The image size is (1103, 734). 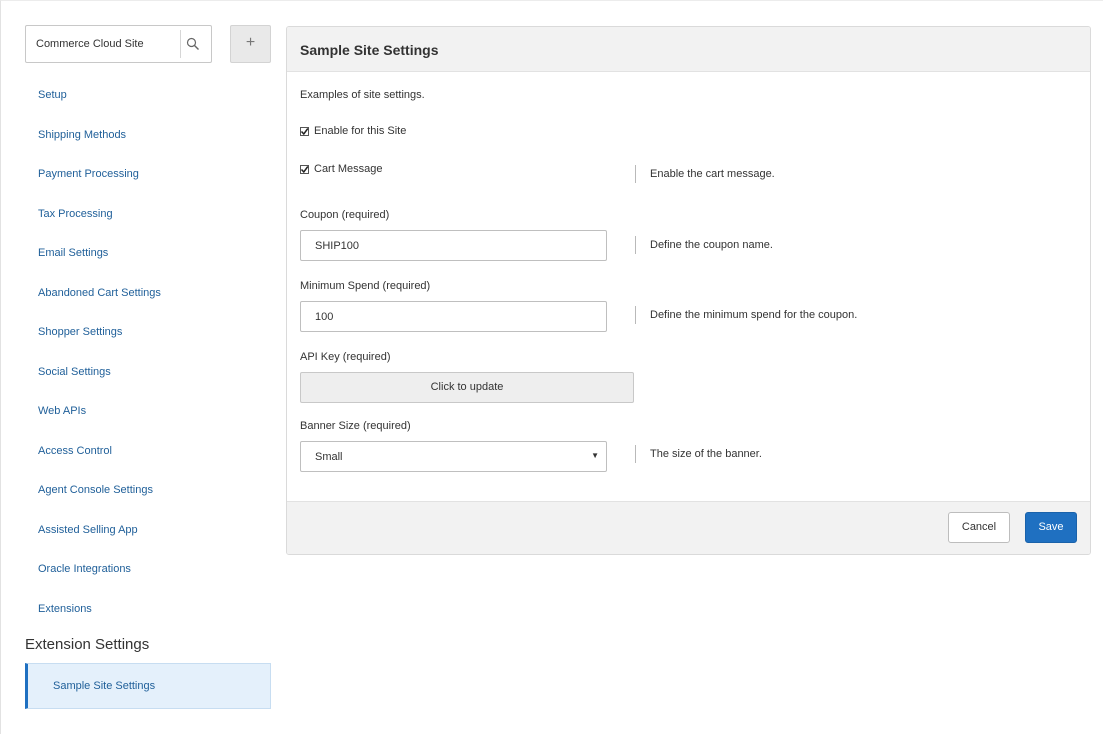 What do you see at coordinates (304, 131) in the screenshot?
I see `enable-site-checkbox` at bounding box center [304, 131].